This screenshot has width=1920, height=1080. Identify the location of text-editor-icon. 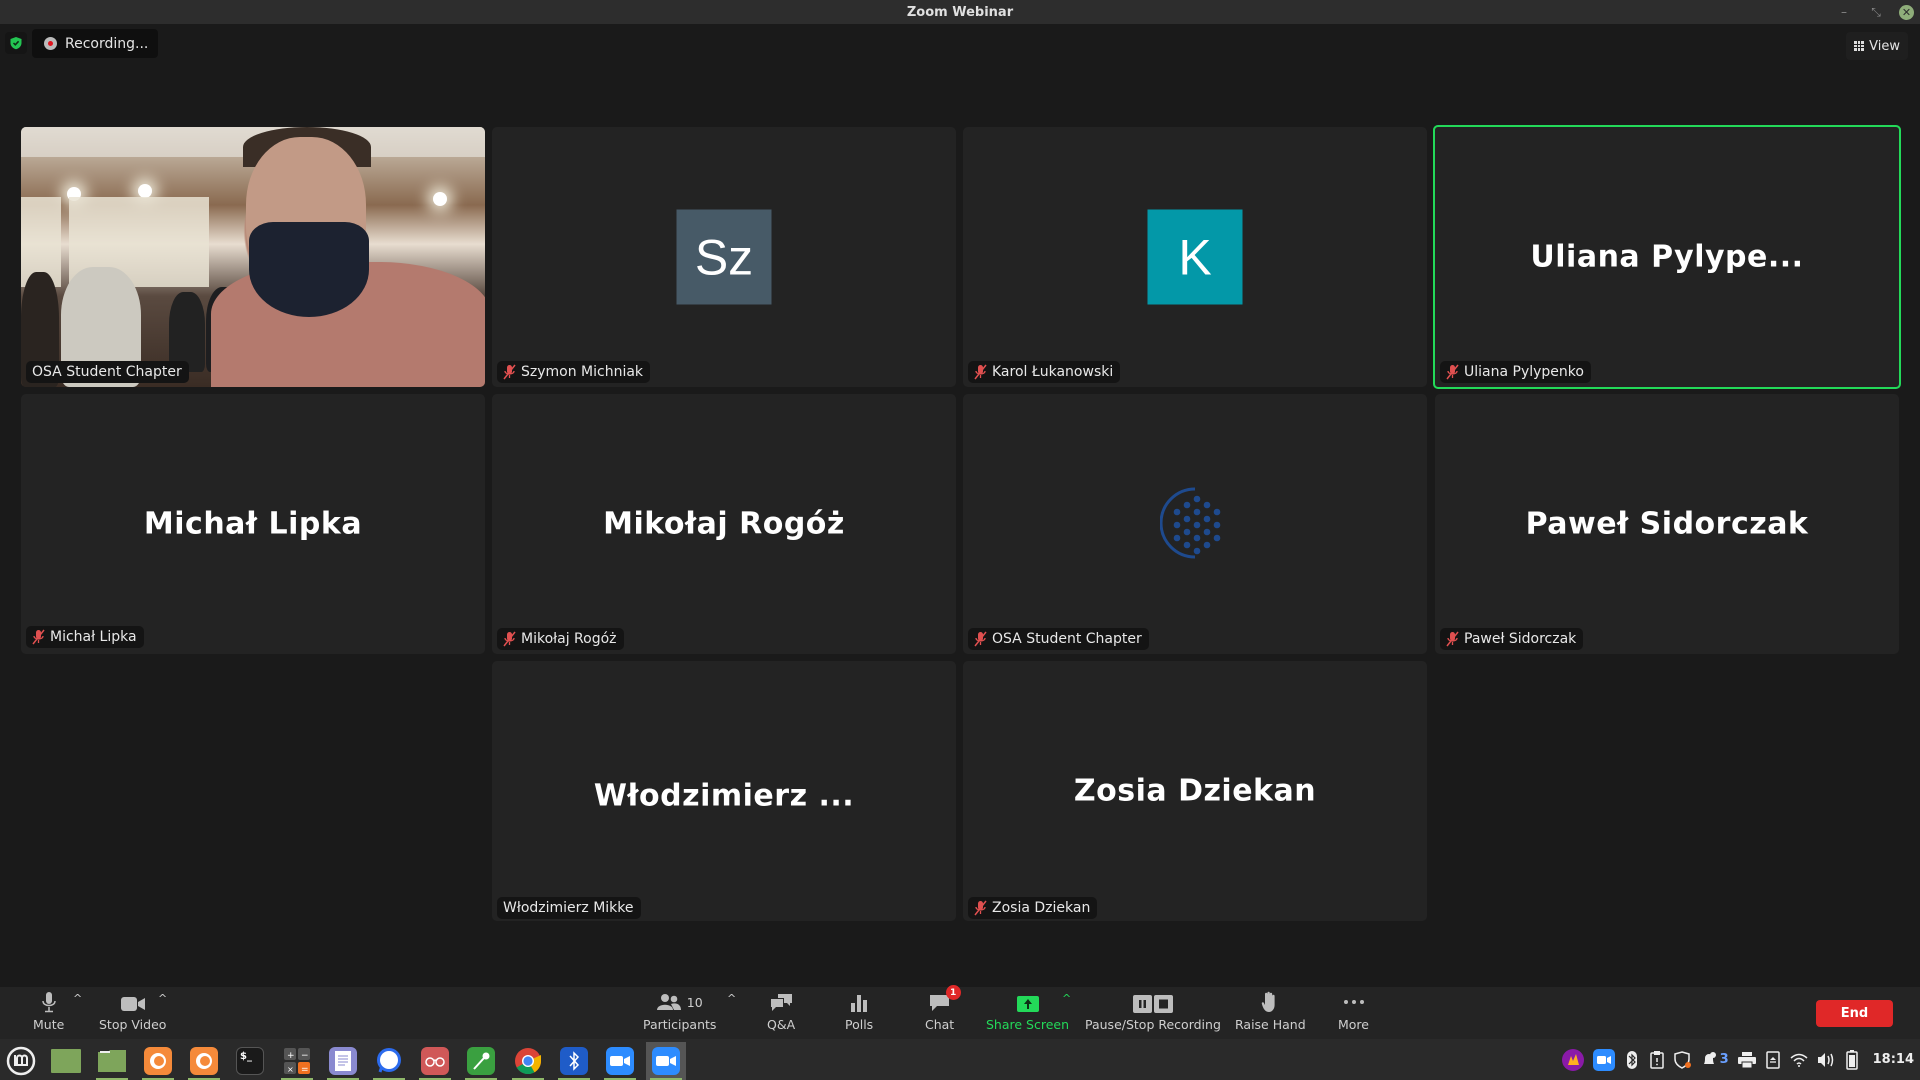
(343, 1061).